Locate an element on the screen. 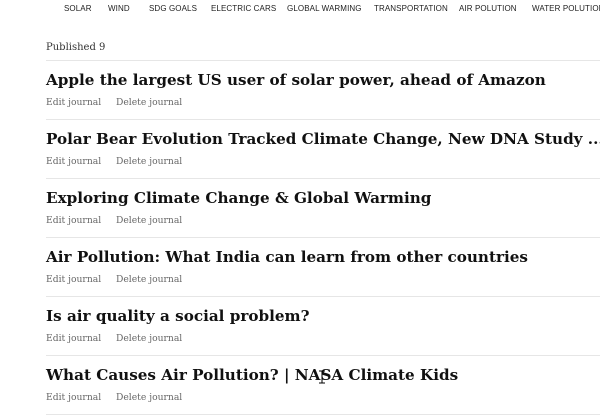 The image size is (600, 418). published-count: Published 9 is located at coordinates (76, 47).